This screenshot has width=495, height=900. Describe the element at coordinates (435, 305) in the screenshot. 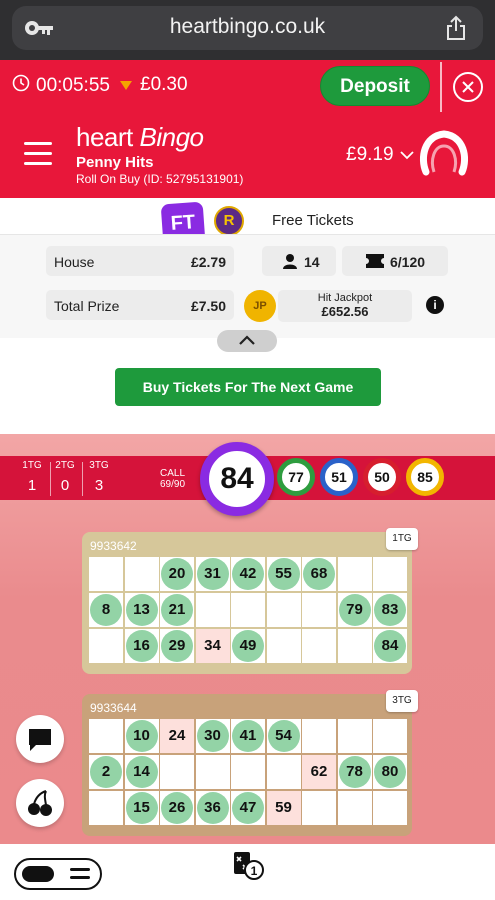

I see `info-icon: i` at that location.